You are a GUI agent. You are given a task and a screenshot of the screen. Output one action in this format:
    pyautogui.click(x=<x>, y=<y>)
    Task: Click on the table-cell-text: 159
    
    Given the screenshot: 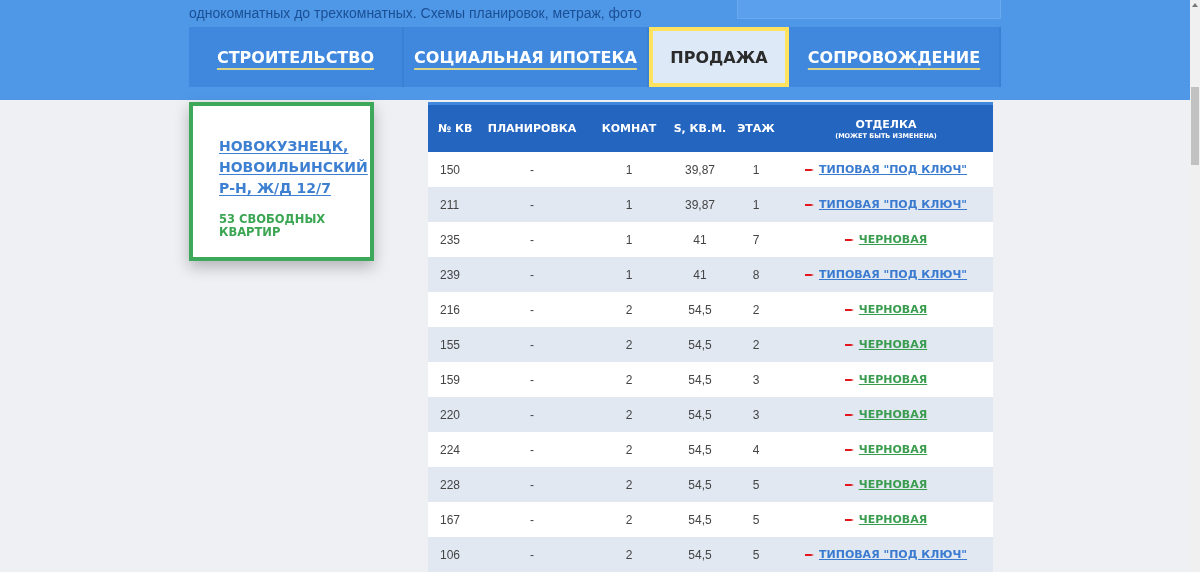 What is the action you would take?
    pyautogui.click(x=450, y=379)
    